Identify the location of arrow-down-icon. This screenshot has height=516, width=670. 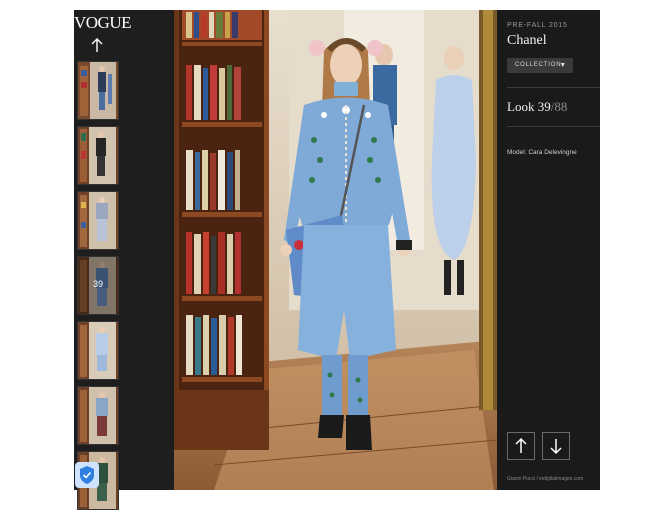
(556, 447).